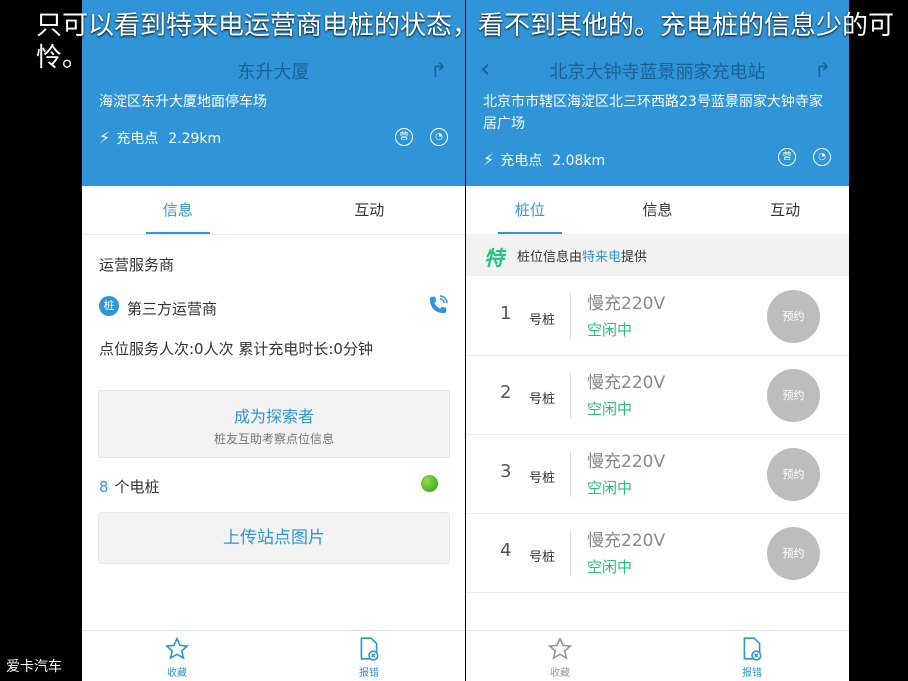 The width and height of the screenshot is (908, 681). Describe the element at coordinates (429, 483) in the screenshot. I see `status-globe-icon` at that location.